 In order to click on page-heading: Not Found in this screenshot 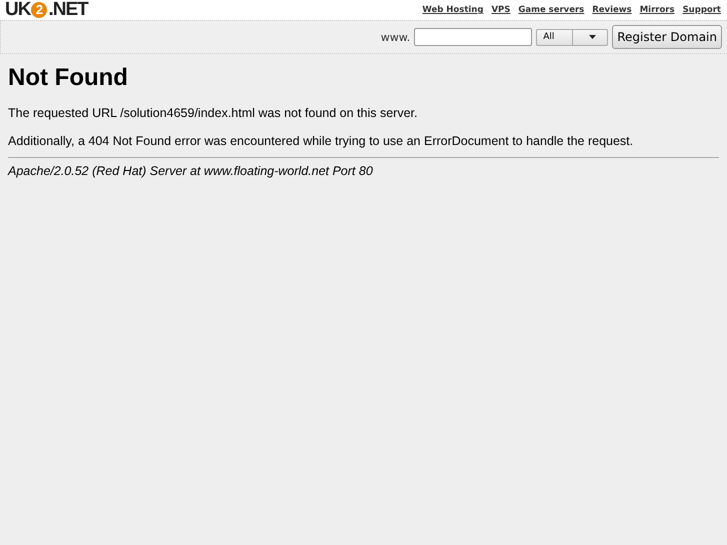, I will do `click(68, 78)`.